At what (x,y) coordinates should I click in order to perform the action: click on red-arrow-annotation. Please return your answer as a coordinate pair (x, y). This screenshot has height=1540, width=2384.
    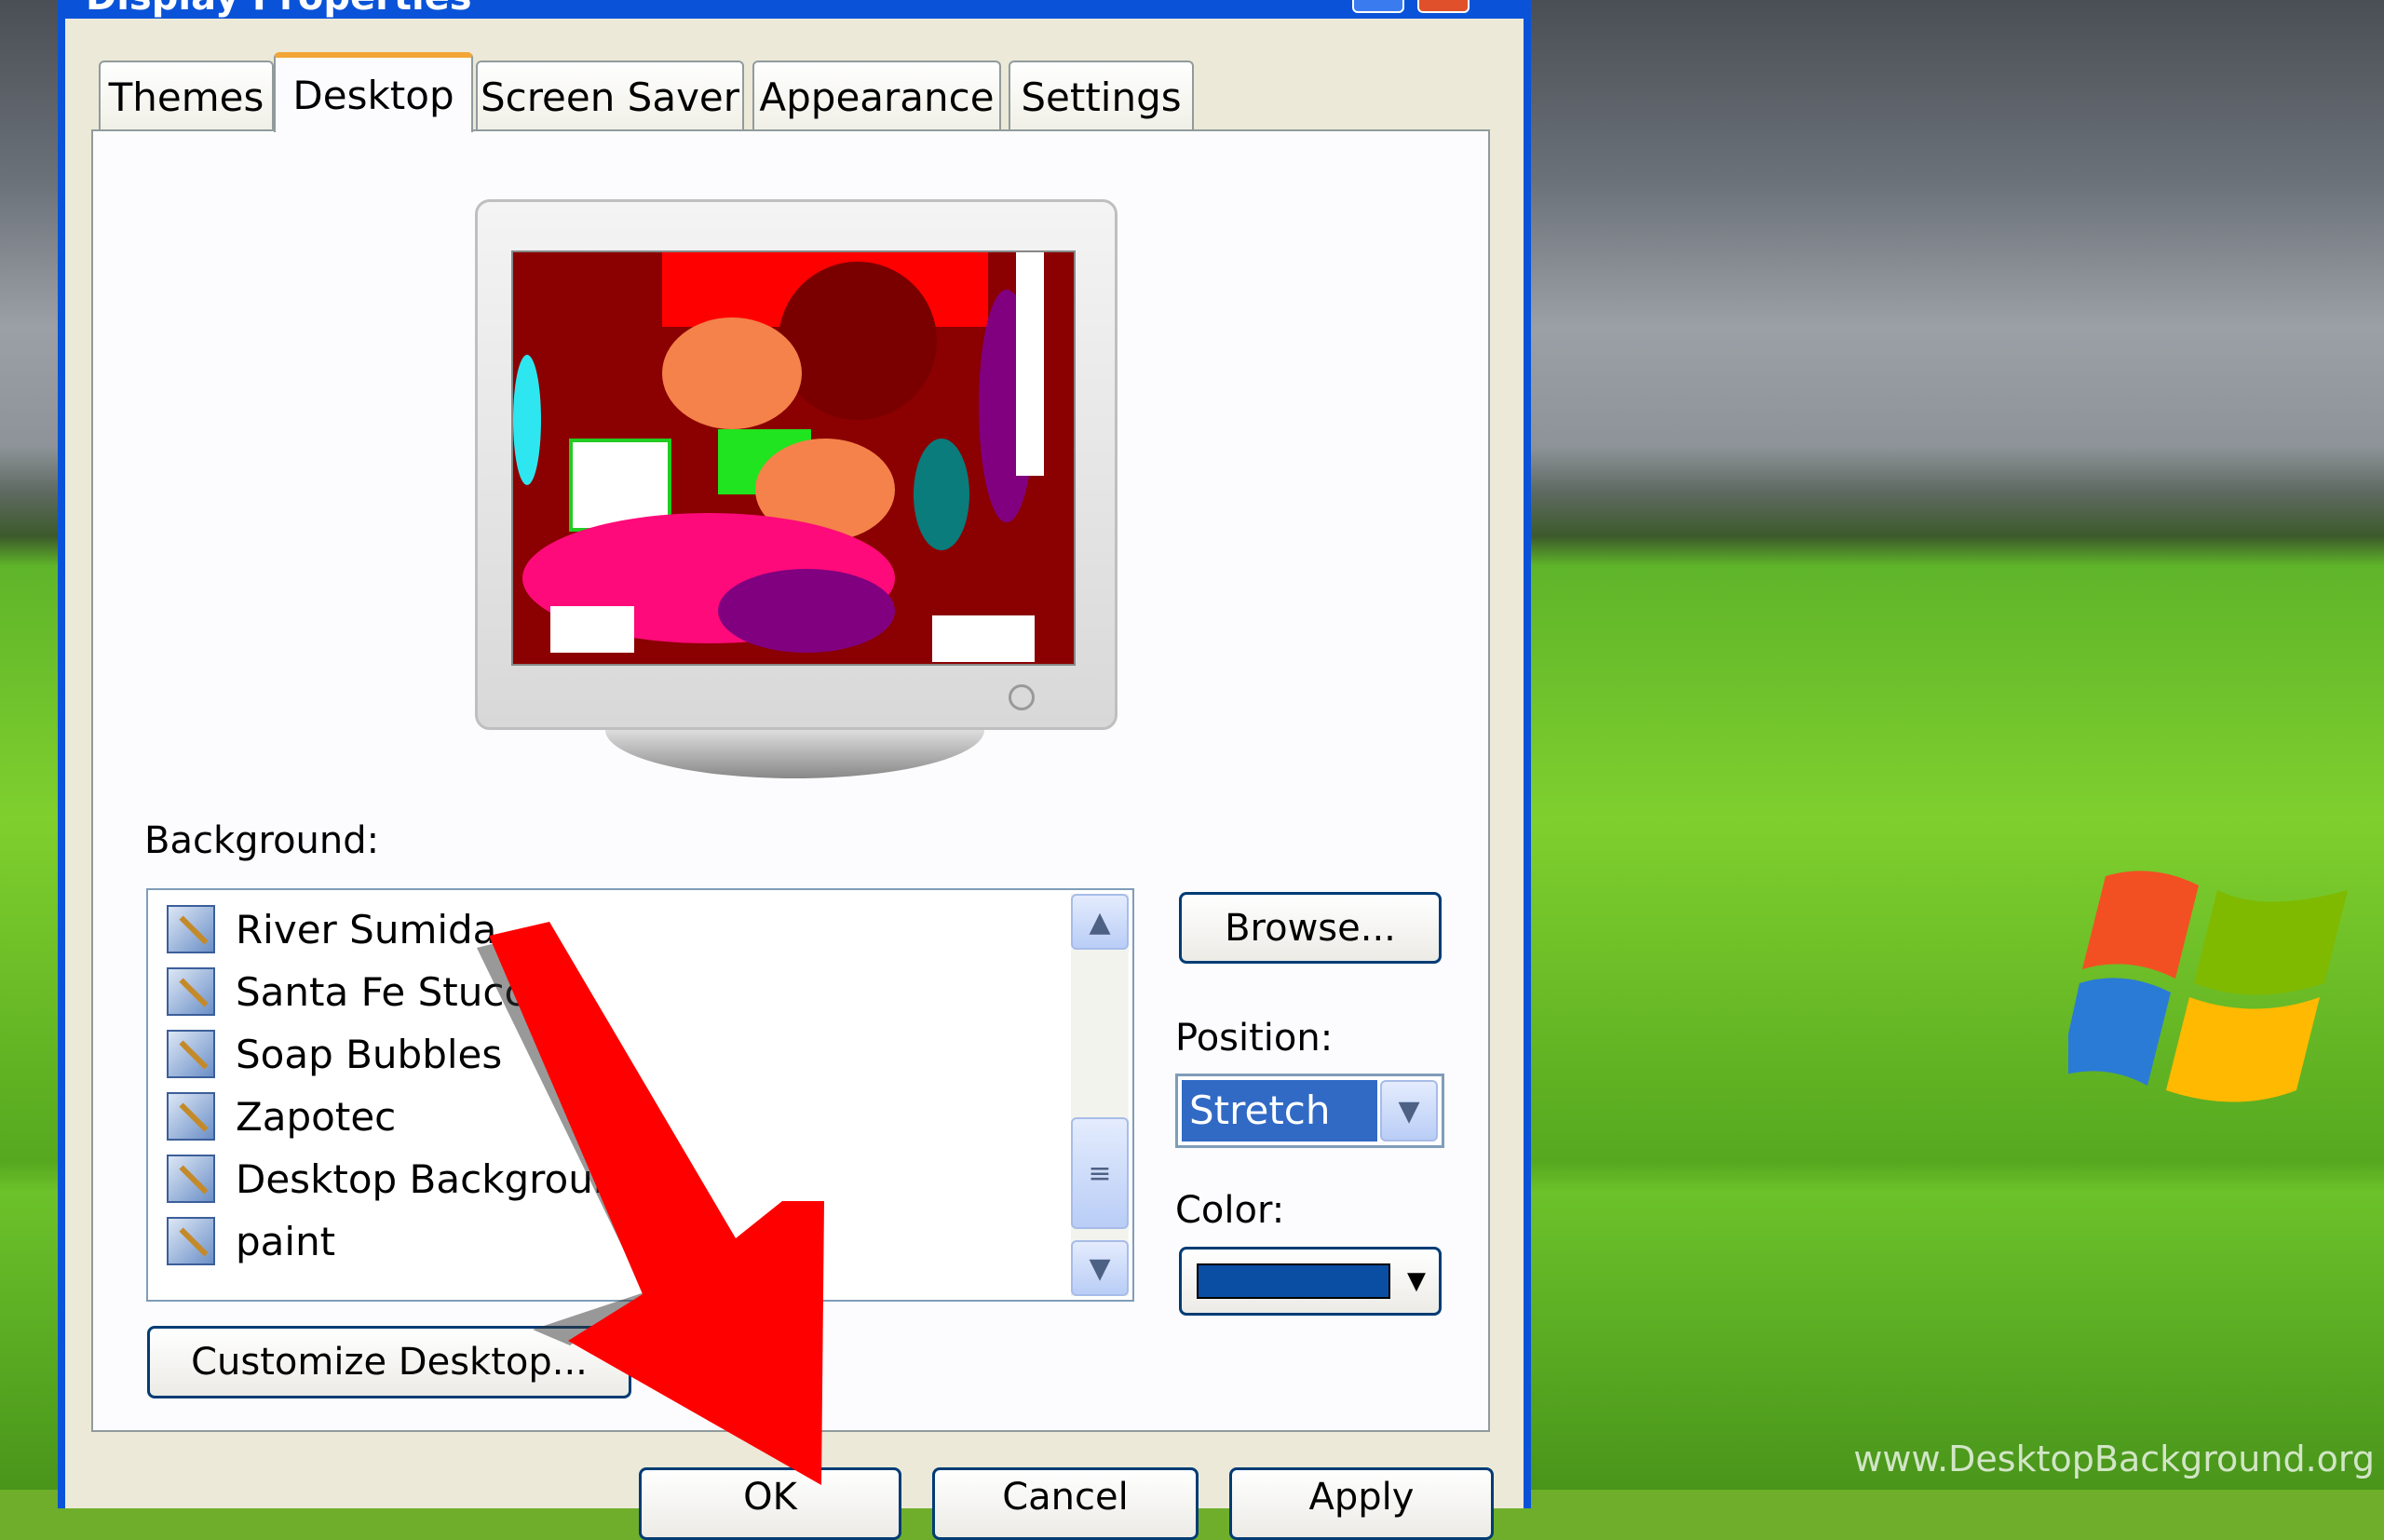
    Looking at the image, I should click on (650, 1204).